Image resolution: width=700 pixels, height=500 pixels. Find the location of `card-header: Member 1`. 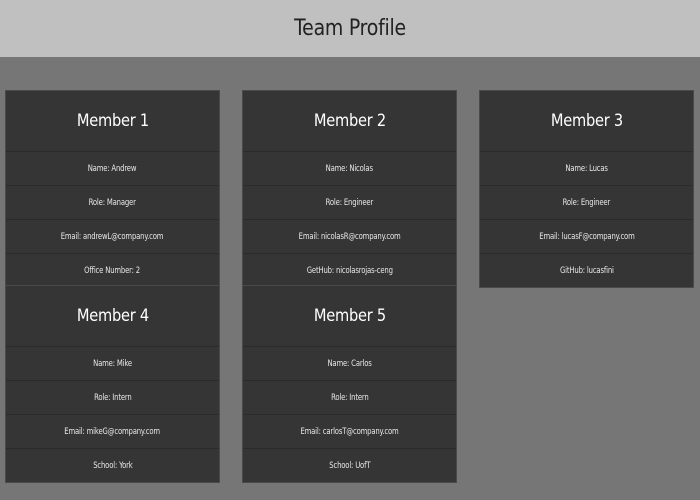

card-header: Member 1 is located at coordinates (112, 121).